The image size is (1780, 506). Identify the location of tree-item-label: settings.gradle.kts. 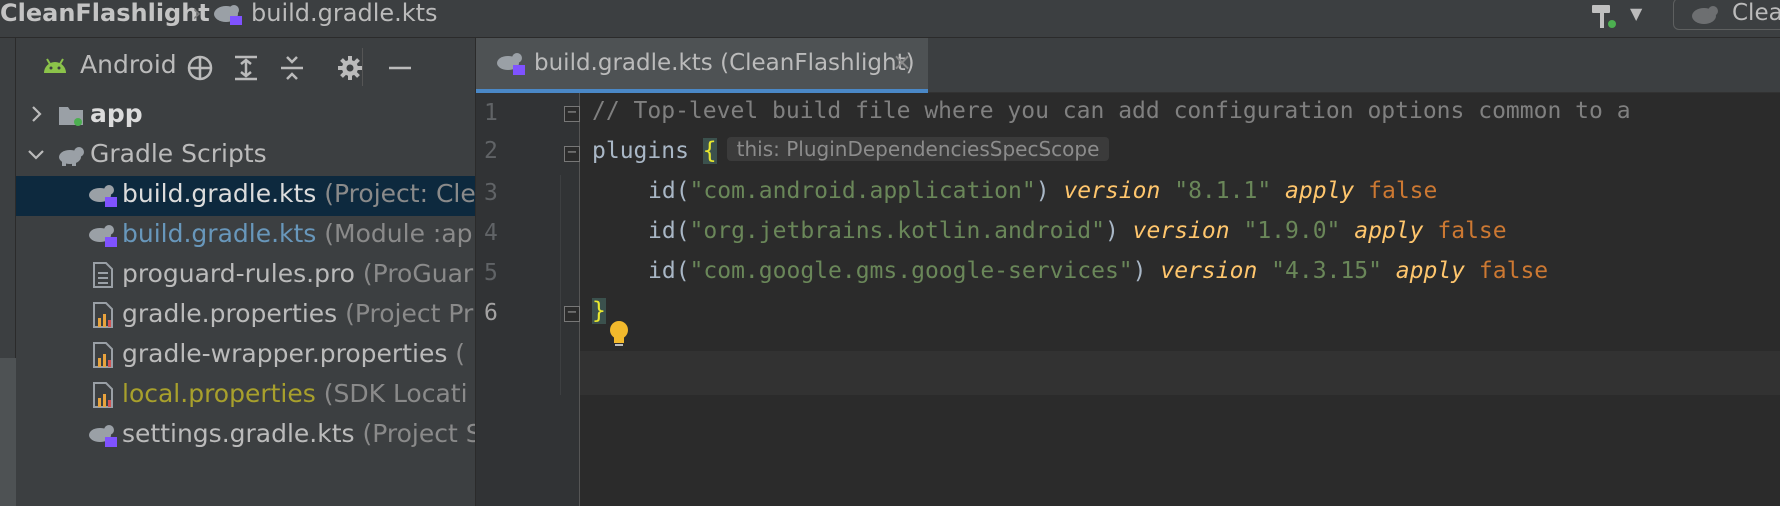
(238, 433).